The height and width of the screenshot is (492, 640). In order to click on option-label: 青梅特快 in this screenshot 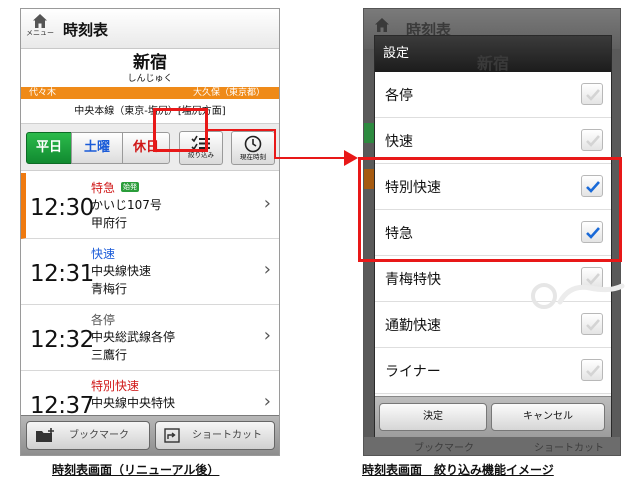, I will do `click(413, 280)`.